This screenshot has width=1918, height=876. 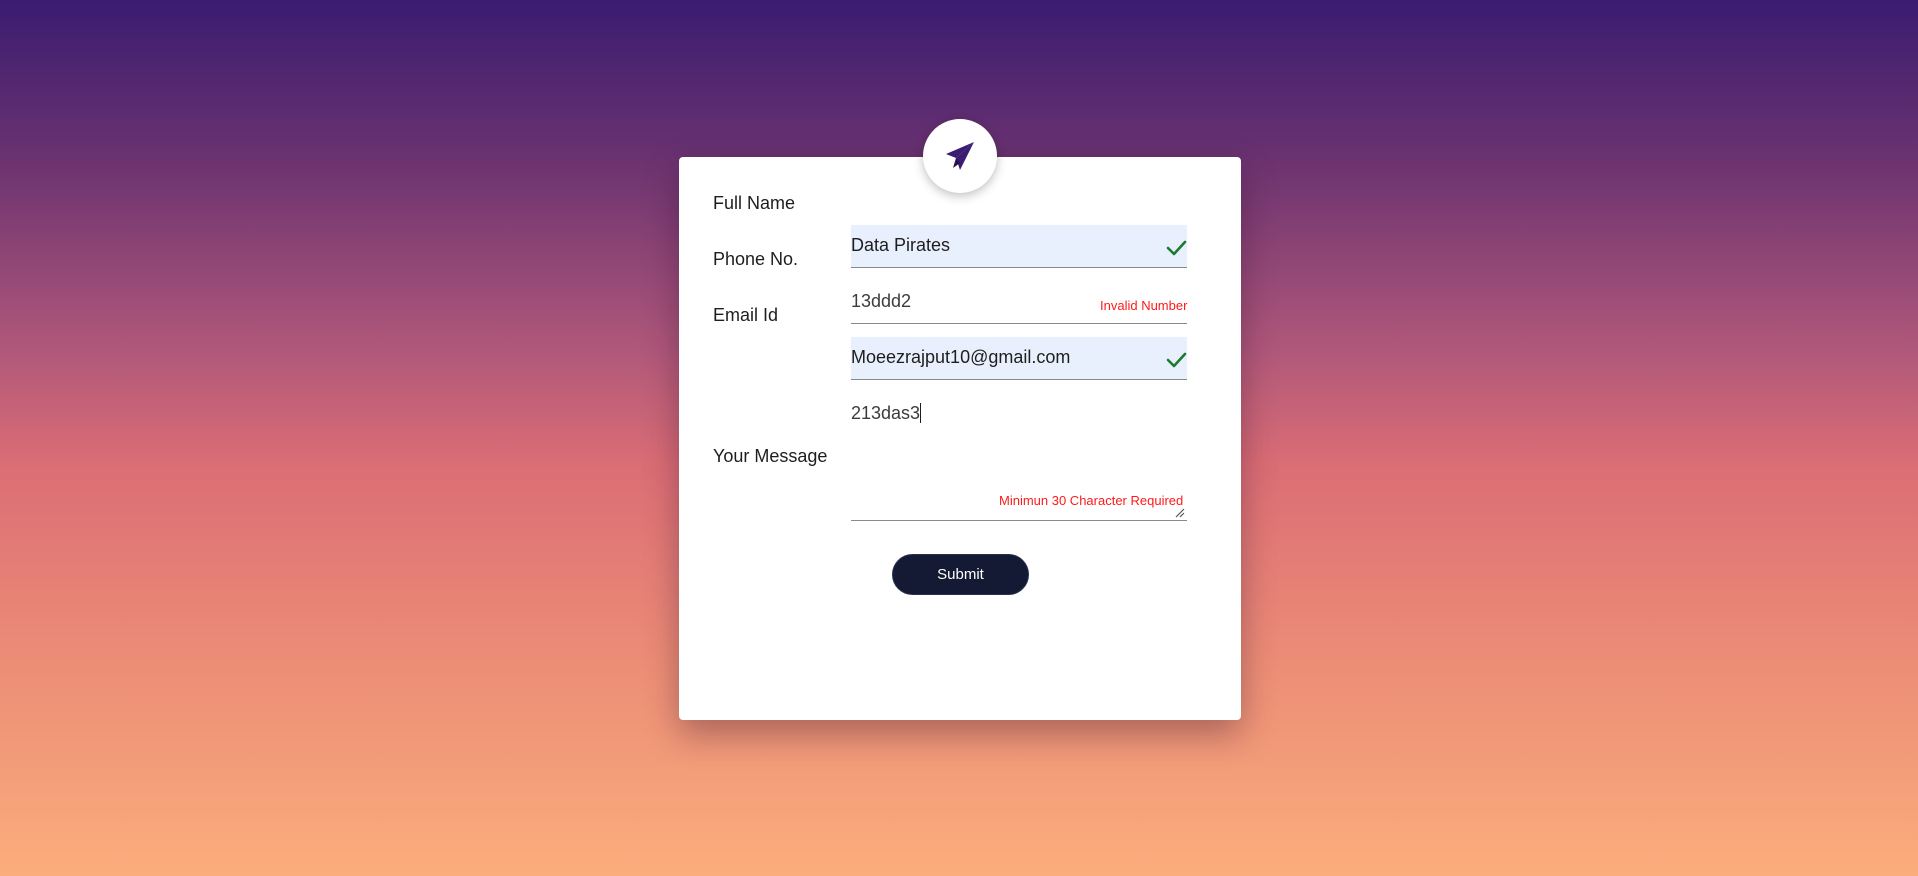 What do you see at coordinates (901, 245) in the screenshot?
I see `full-name-value: Data Pirates` at bounding box center [901, 245].